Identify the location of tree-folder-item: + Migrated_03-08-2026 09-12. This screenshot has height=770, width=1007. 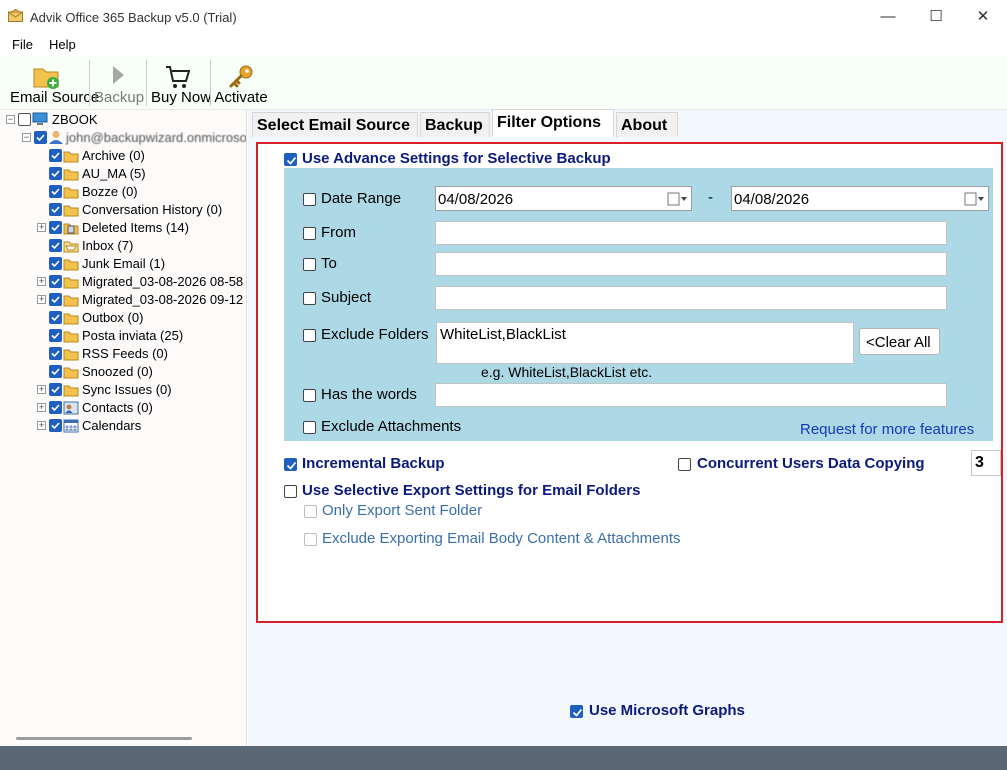
(123, 300).